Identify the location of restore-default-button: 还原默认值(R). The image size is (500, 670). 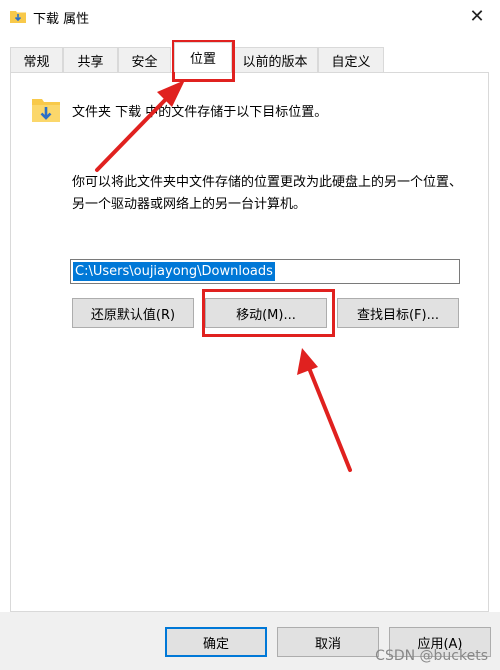
(133, 313).